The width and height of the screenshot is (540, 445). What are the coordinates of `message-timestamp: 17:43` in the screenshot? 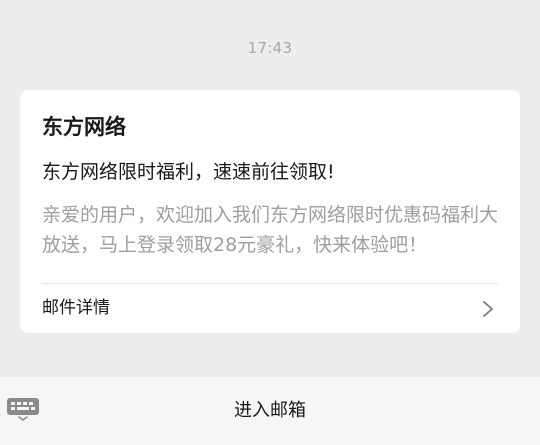 It's located at (270, 48).